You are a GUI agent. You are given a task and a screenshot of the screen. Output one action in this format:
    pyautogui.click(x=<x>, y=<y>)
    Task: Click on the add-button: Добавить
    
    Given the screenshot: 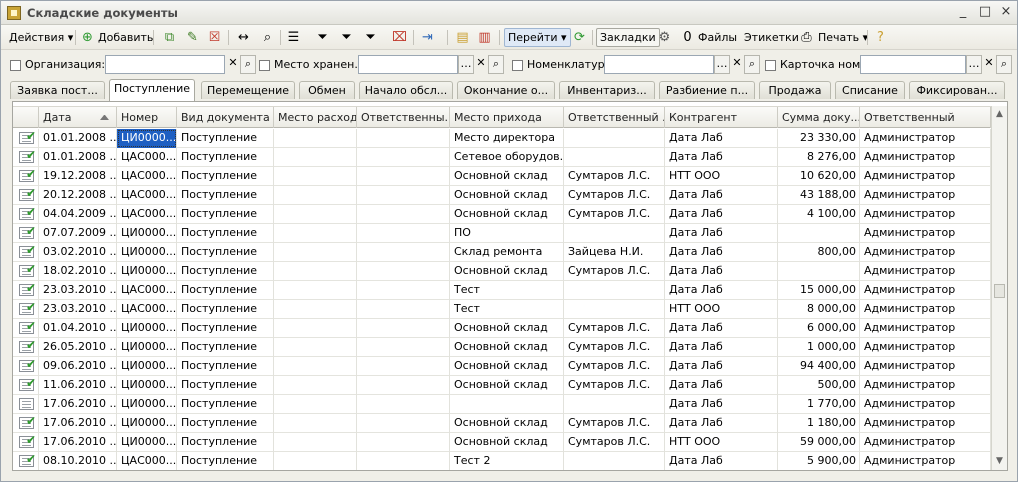 What is the action you would take?
    pyautogui.click(x=125, y=37)
    